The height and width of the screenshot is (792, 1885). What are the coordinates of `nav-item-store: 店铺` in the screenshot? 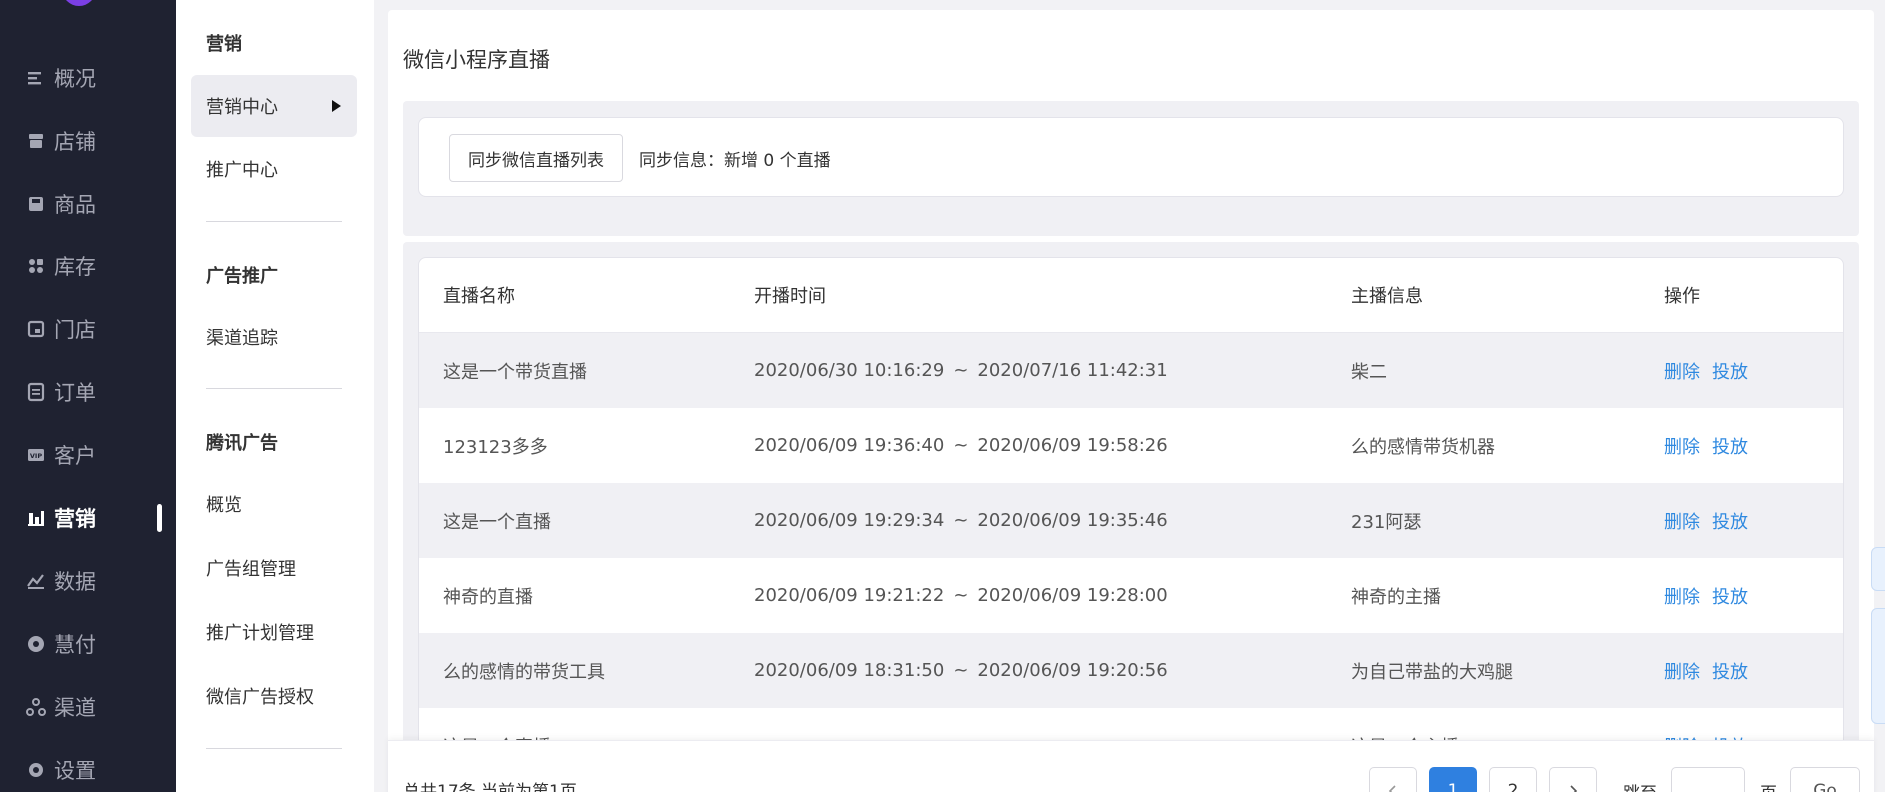 It's located at (88, 141).